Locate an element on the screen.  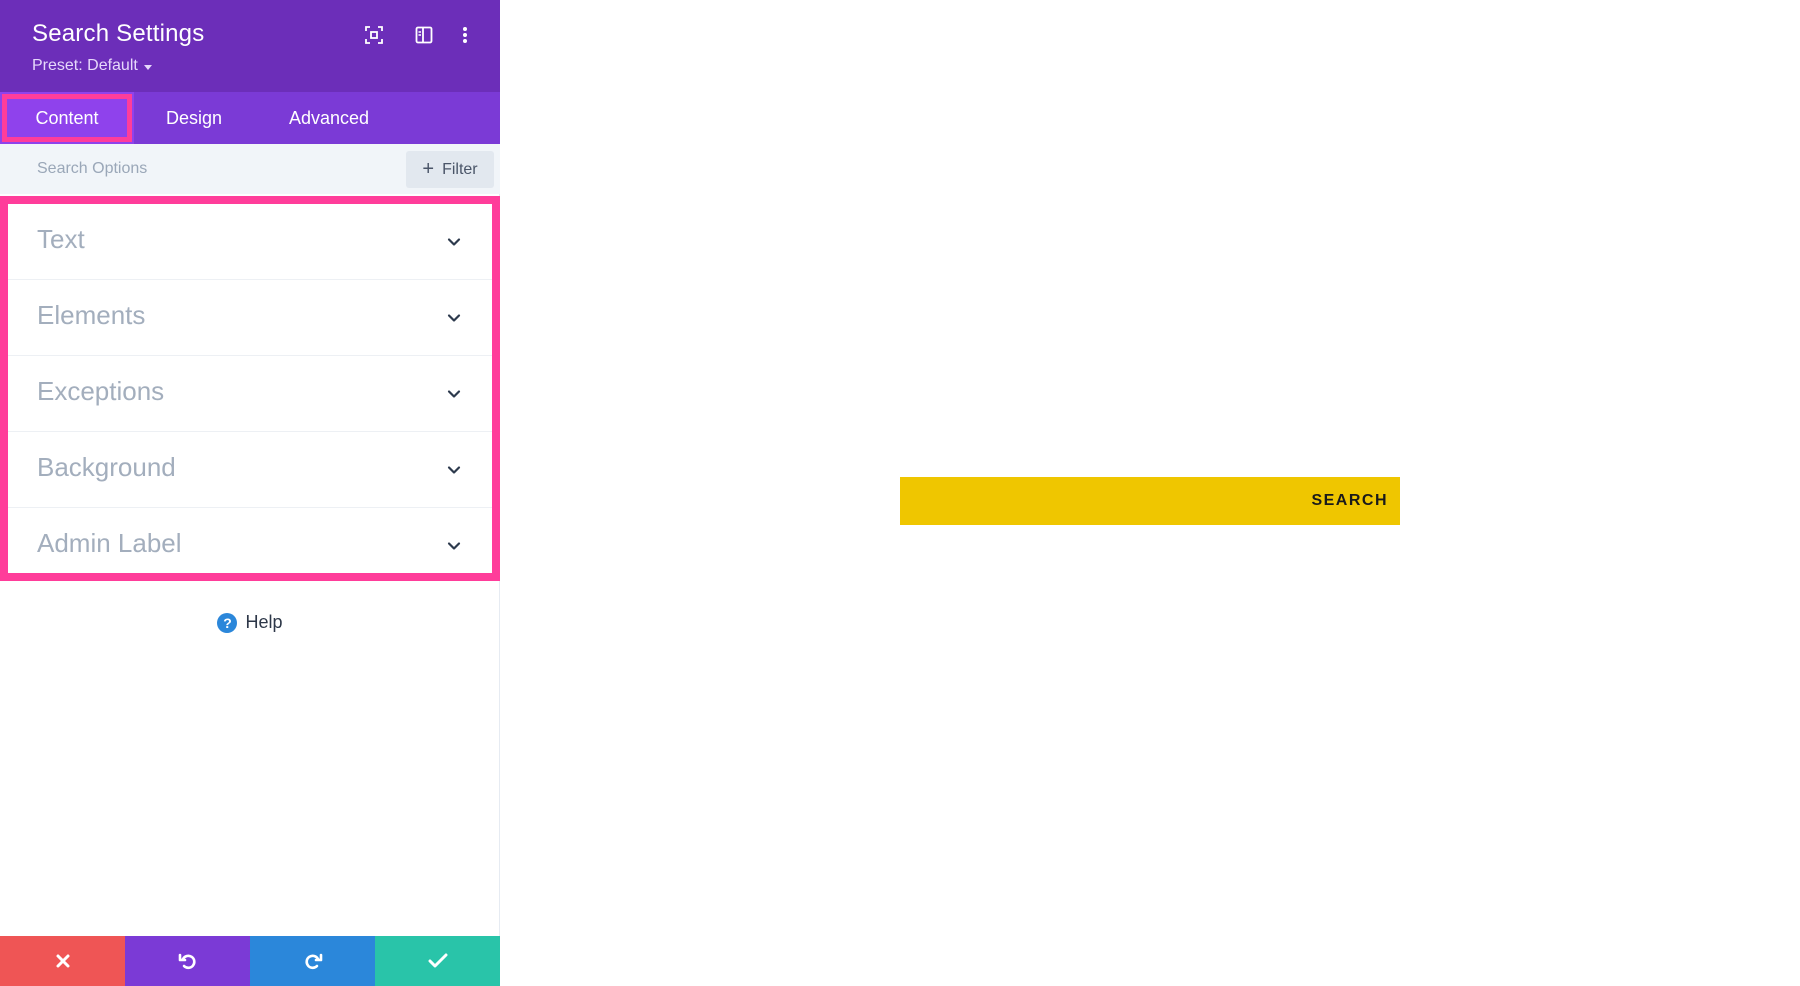
section-background: Background is located at coordinates (250, 470).